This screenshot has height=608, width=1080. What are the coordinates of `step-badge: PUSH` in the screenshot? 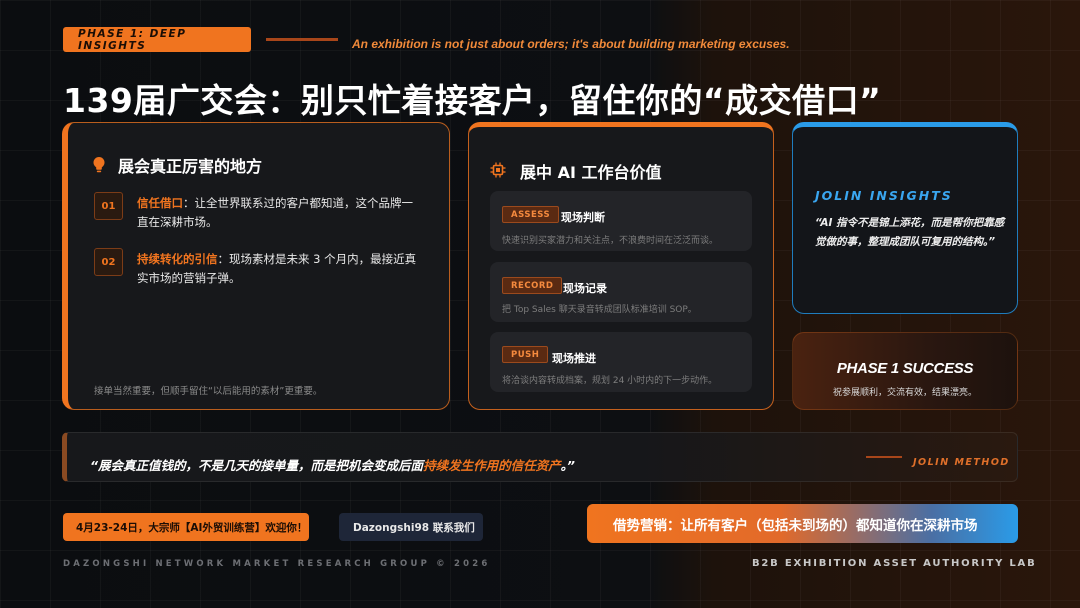 It's located at (525, 354).